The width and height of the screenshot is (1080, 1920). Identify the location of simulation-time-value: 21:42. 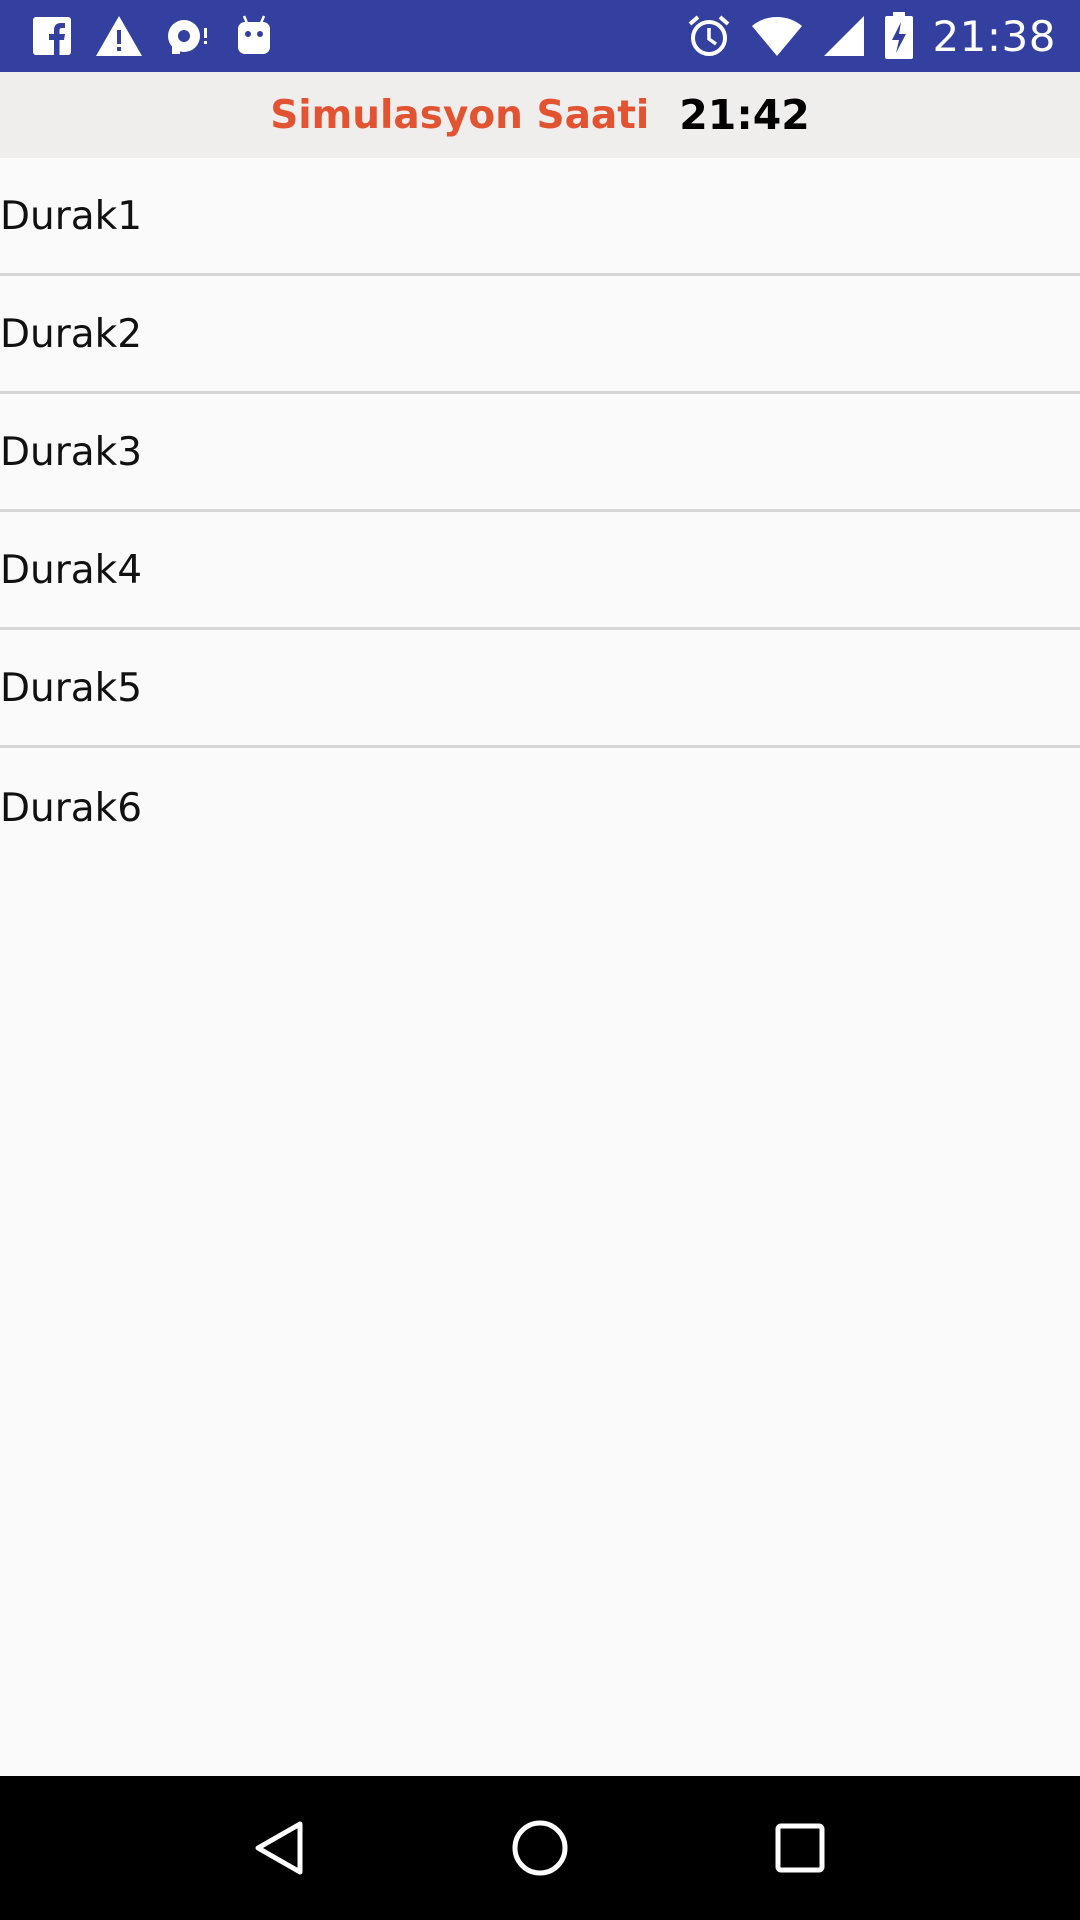
(744, 115).